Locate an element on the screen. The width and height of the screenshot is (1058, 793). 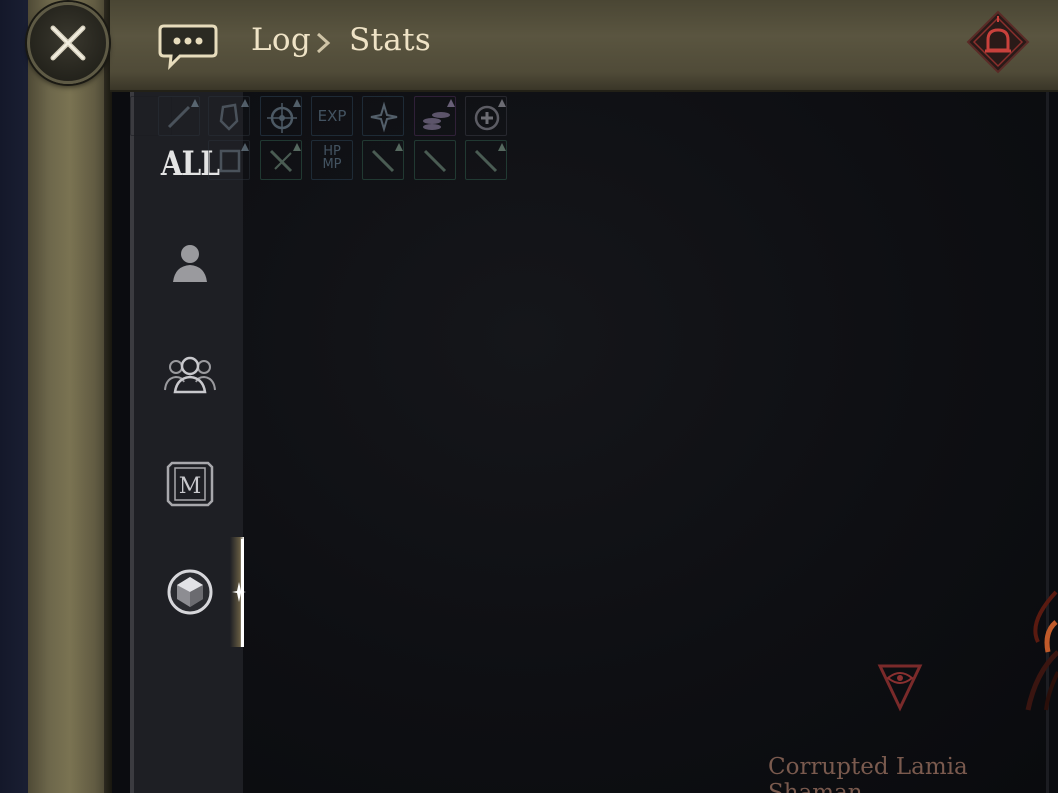
buff-sword-icon is located at coordinates (435, 160).